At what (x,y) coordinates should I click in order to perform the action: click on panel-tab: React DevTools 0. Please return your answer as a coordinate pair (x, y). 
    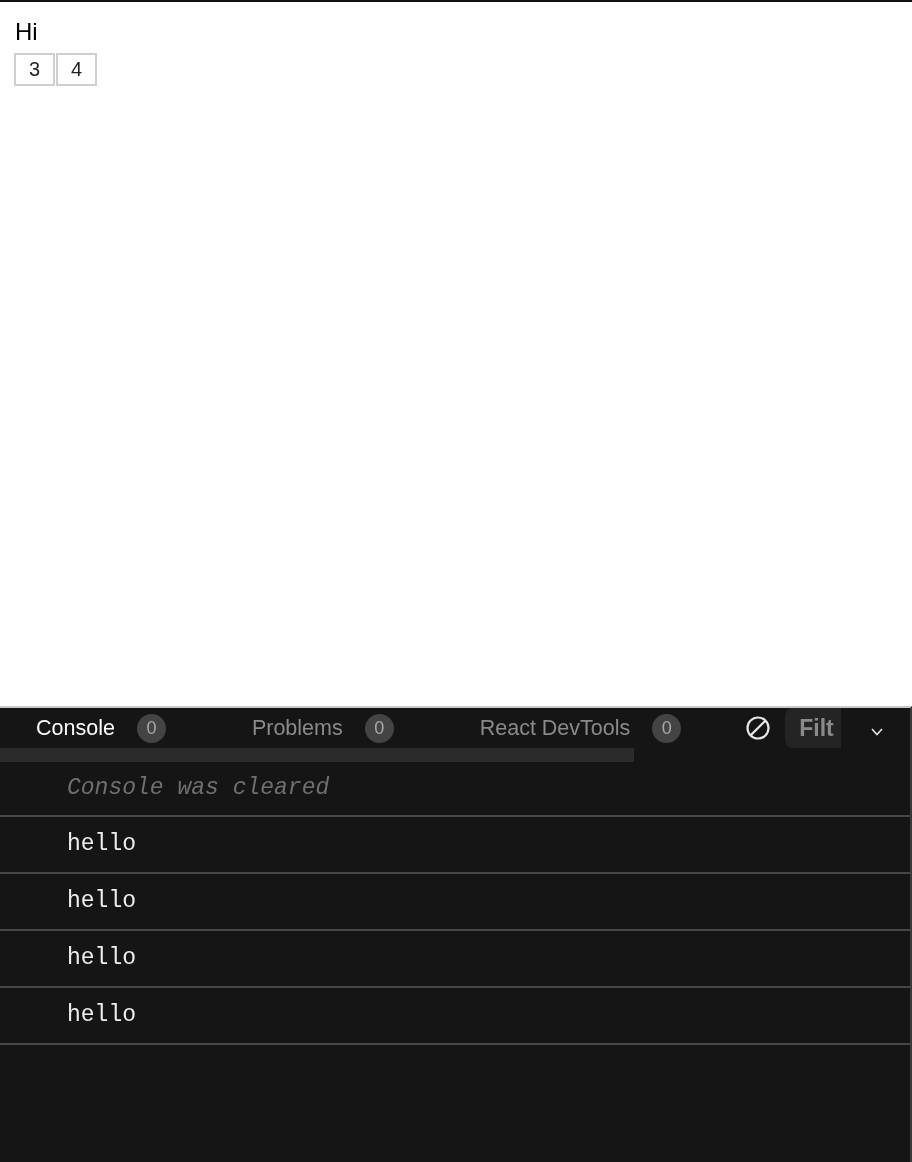
    Looking at the image, I should click on (580, 728).